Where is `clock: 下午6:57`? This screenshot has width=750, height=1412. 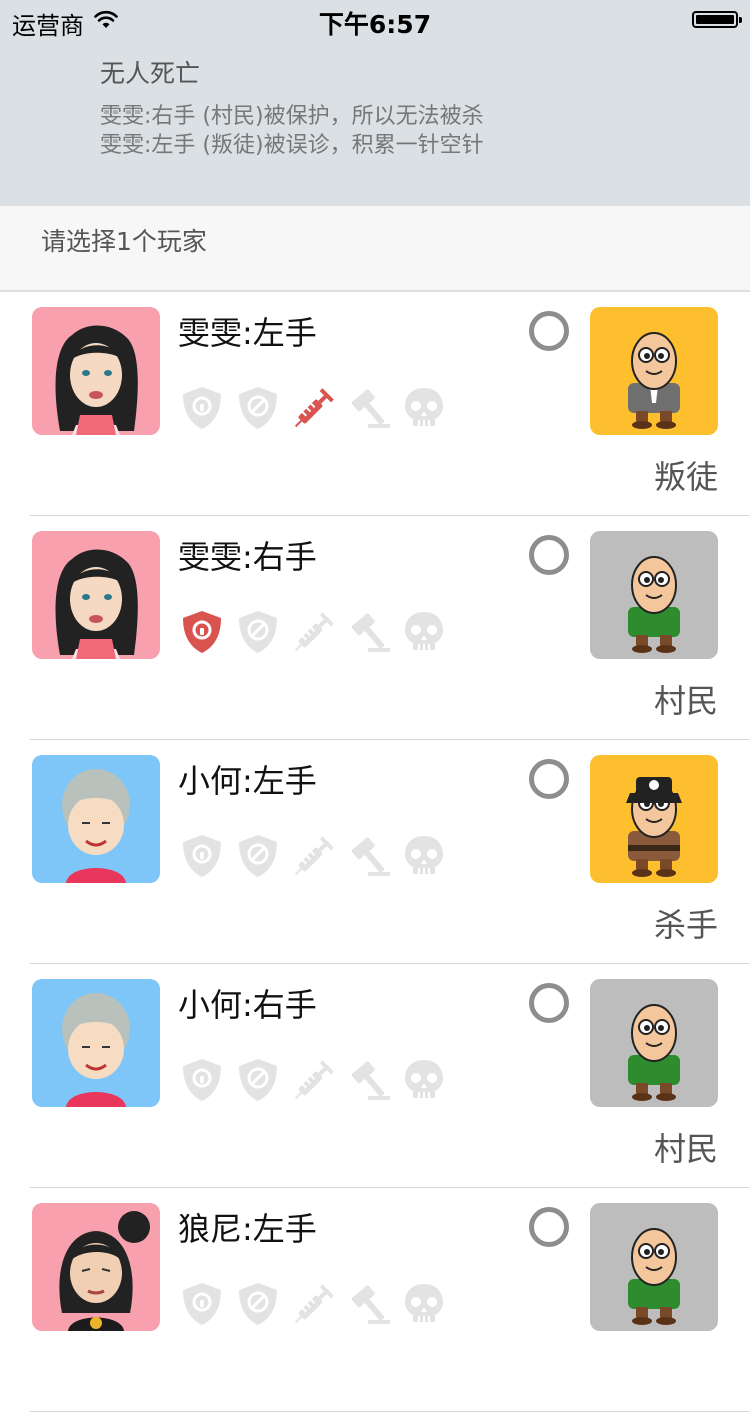 clock: 下午6:57 is located at coordinates (375, 24).